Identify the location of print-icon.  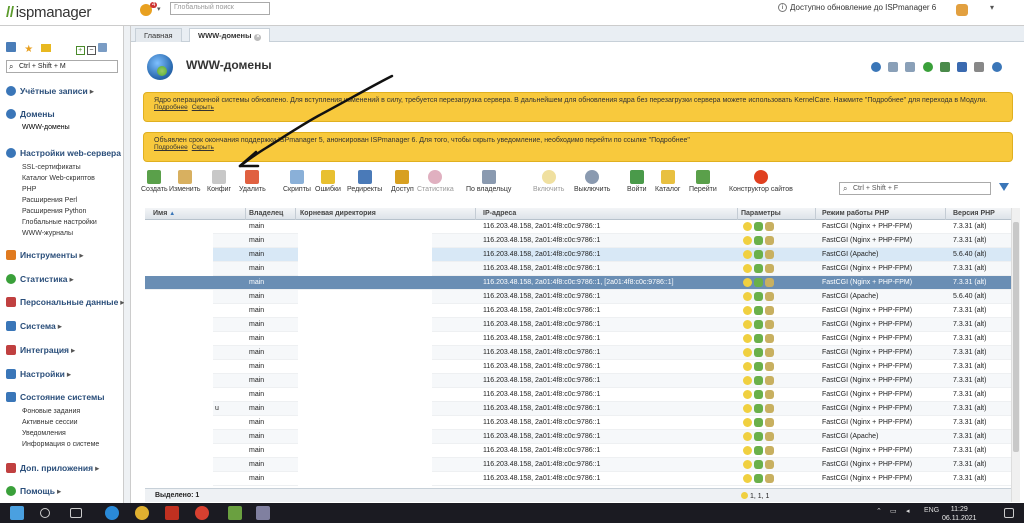
(979, 67).